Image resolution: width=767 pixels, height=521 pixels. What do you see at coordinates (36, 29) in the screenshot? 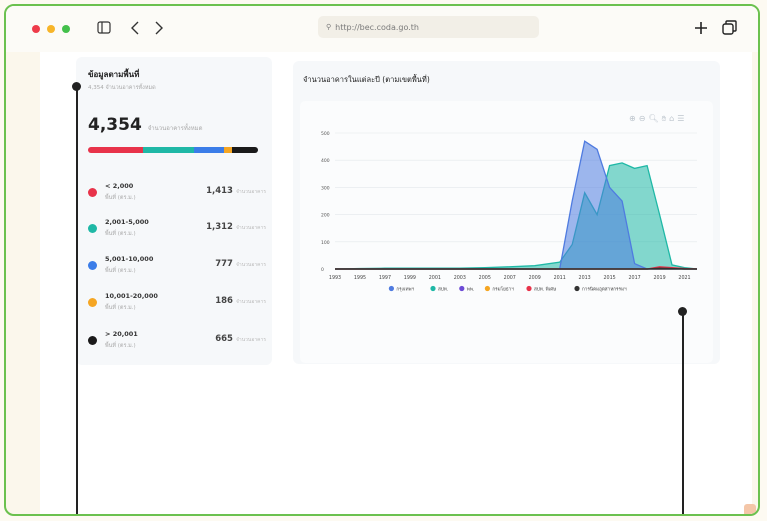
I see `close-window-button` at bounding box center [36, 29].